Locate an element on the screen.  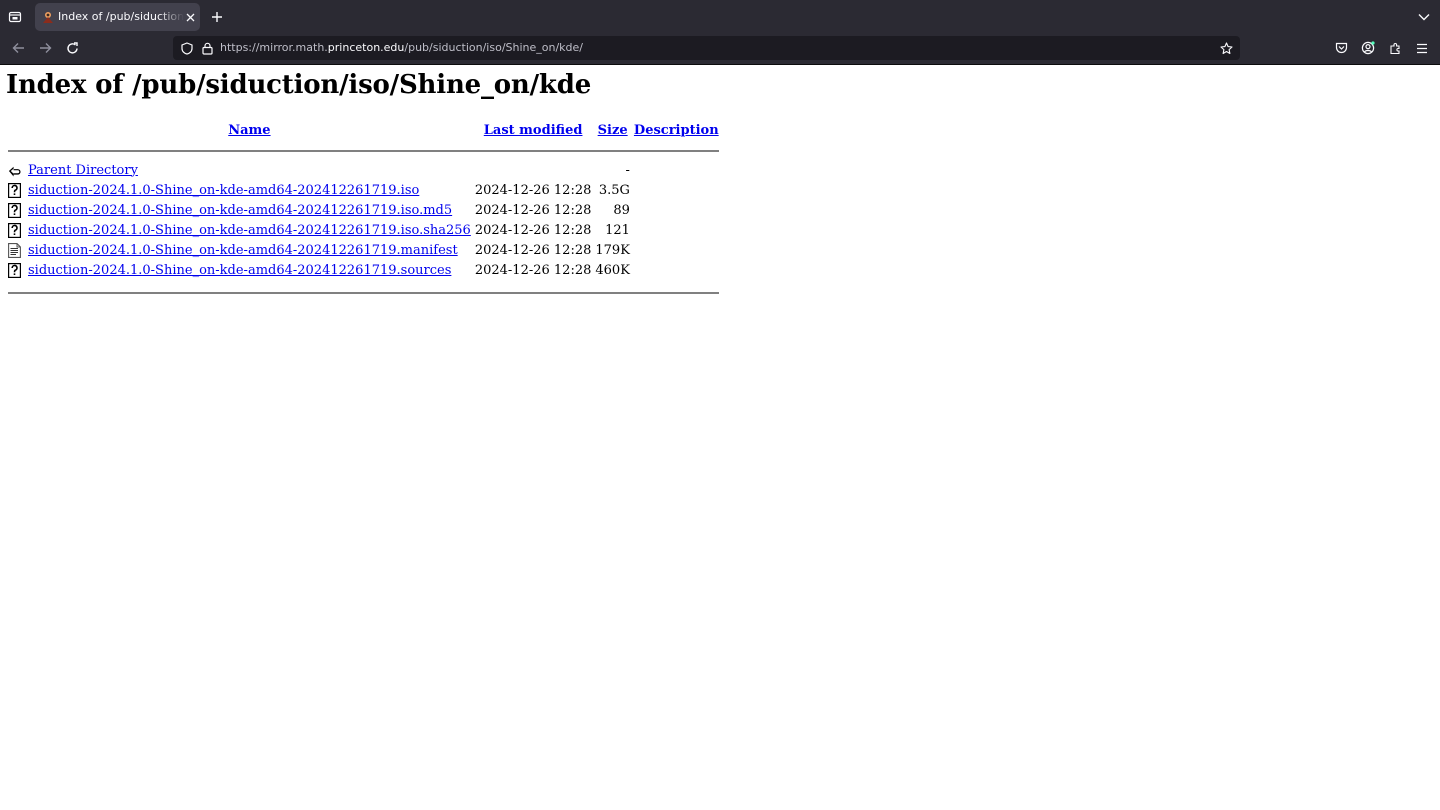
new-tab-button is located at coordinates (217, 17).